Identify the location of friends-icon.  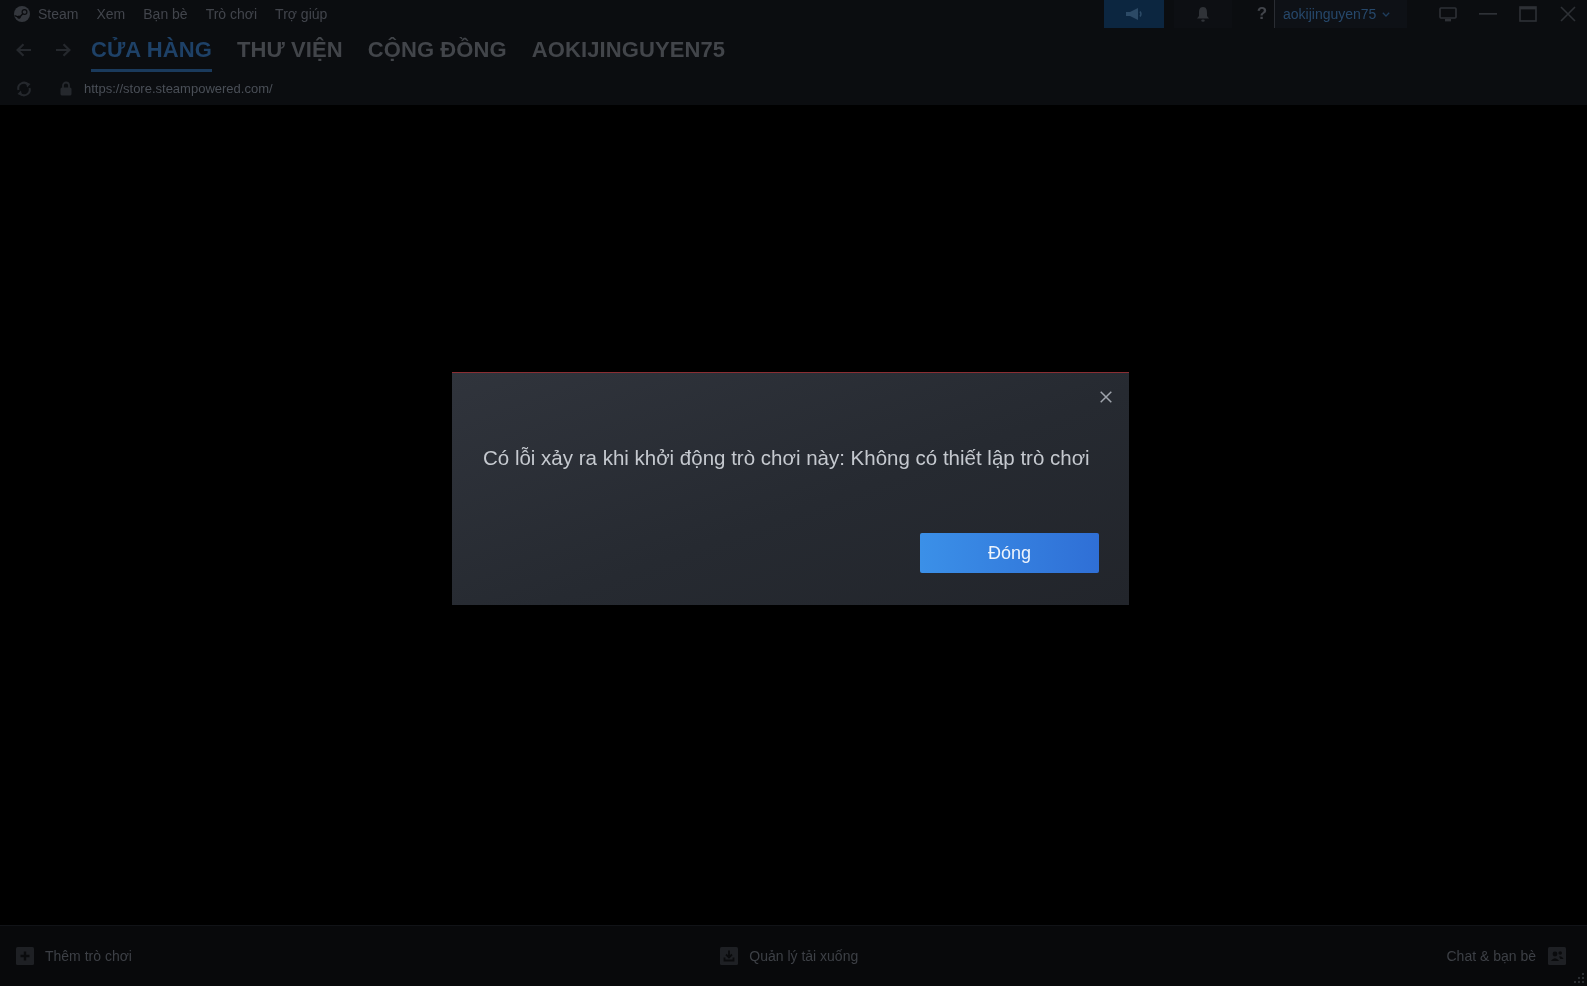
(1557, 956).